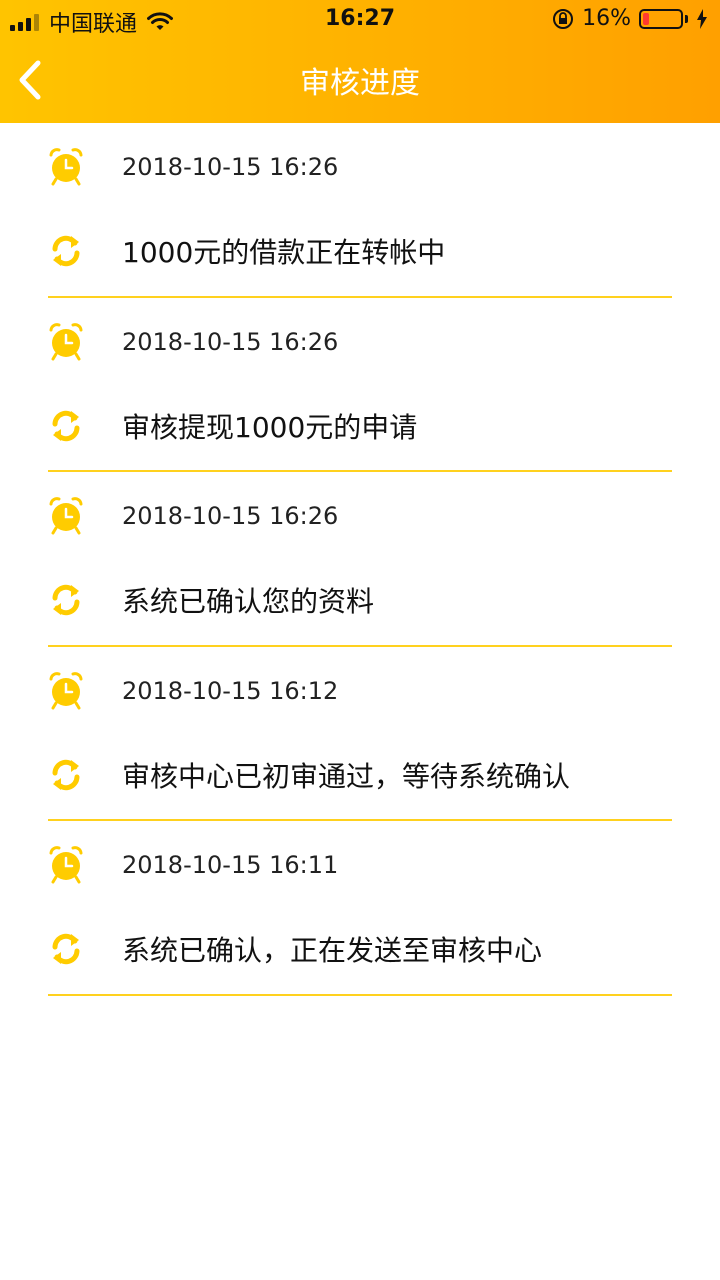 The image size is (720, 1280). What do you see at coordinates (360, 908) in the screenshot?
I see `progress-item: 2018-10-15 16:11 系统已确认，正在发送至审核中心` at bounding box center [360, 908].